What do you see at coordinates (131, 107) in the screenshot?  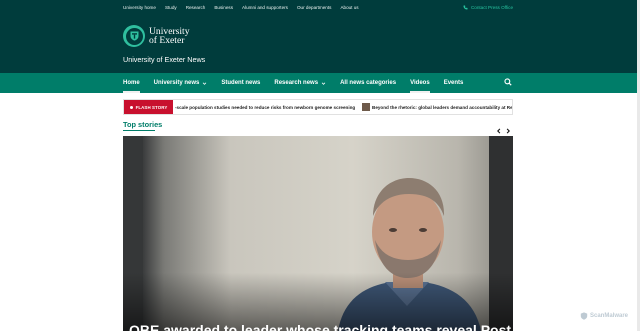 I see `live-dot-icon` at bounding box center [131, 107].